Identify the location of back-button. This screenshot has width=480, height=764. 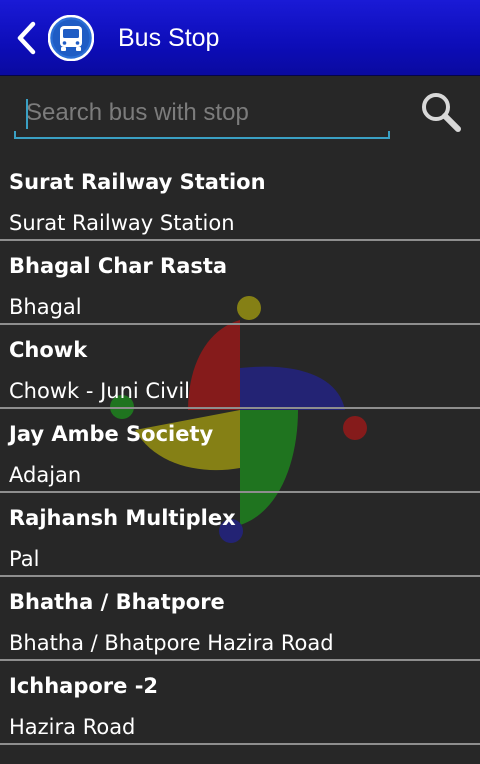
(26, 38).